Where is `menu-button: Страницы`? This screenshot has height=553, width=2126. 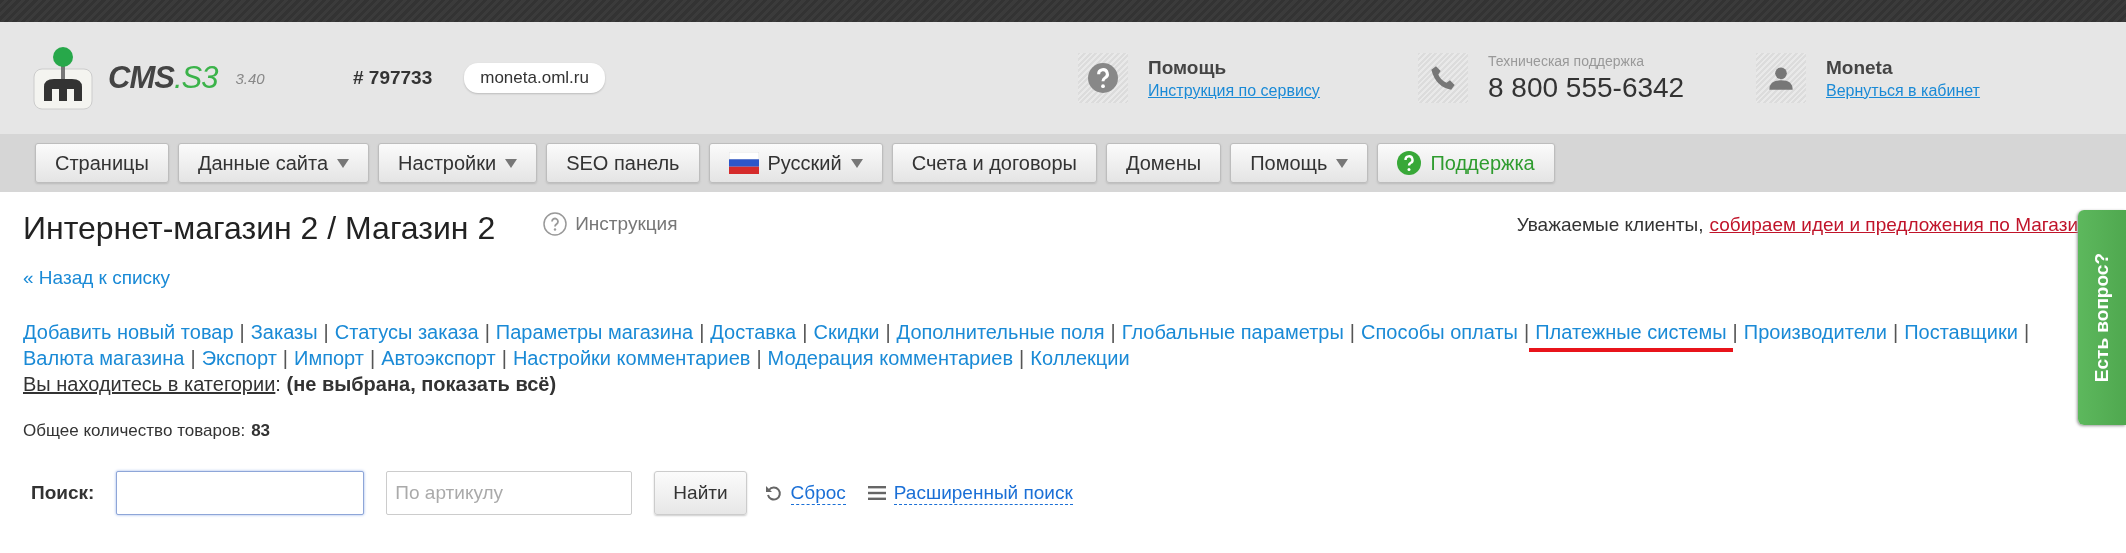
menu-button: Страницы is located at coordinates (102, 163).